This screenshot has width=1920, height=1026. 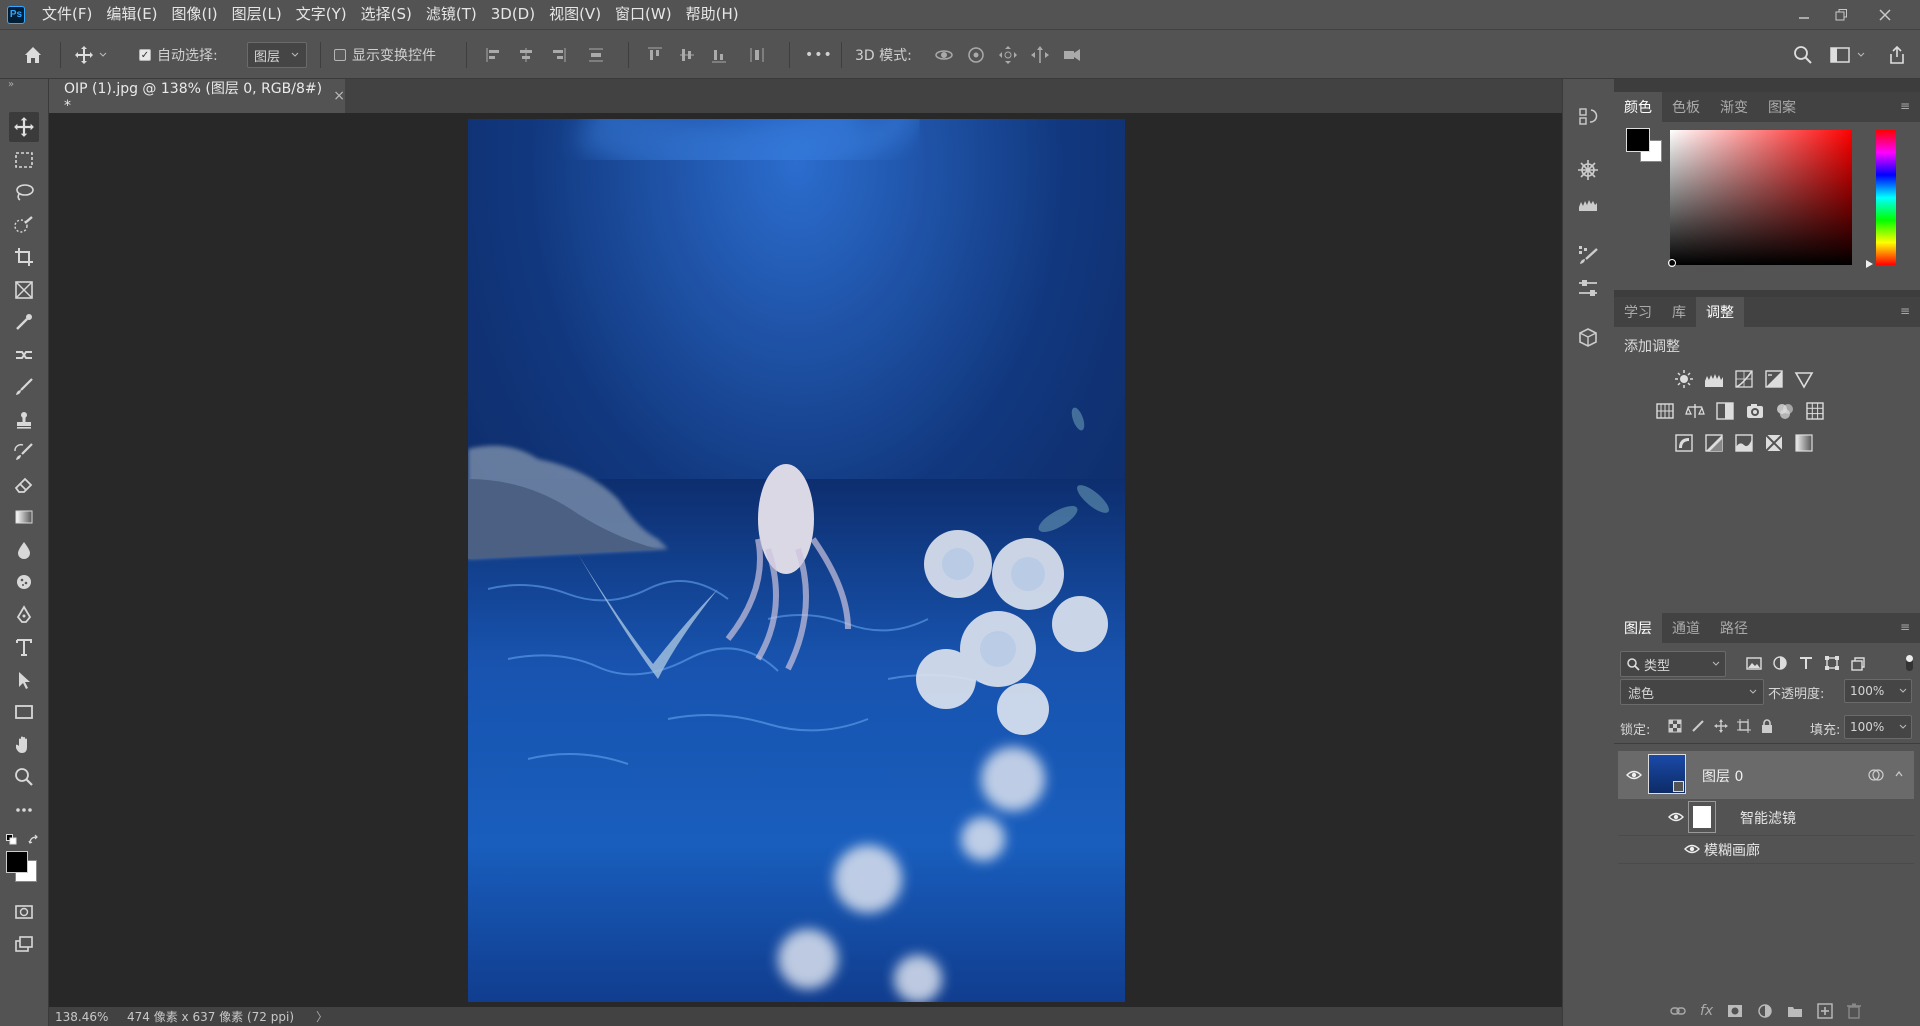 What do you see at coordinates (526, 55) in the screenshot?
I see `align-center-icon` at bounding box center [526, 55].